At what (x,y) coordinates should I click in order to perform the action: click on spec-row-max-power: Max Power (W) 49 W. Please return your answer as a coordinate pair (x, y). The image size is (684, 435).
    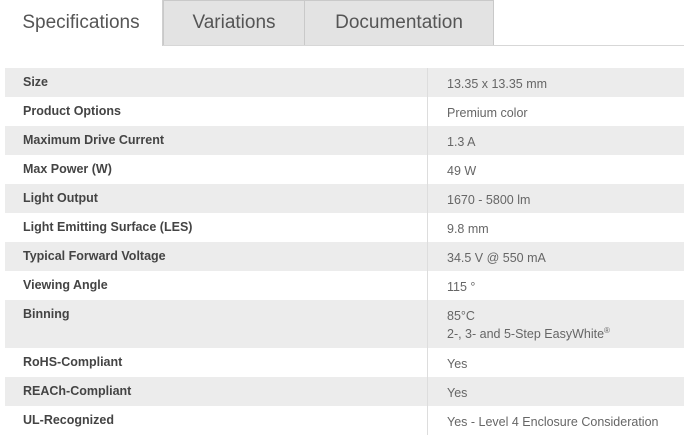
    Looking at the image, I should click on (344, 169).